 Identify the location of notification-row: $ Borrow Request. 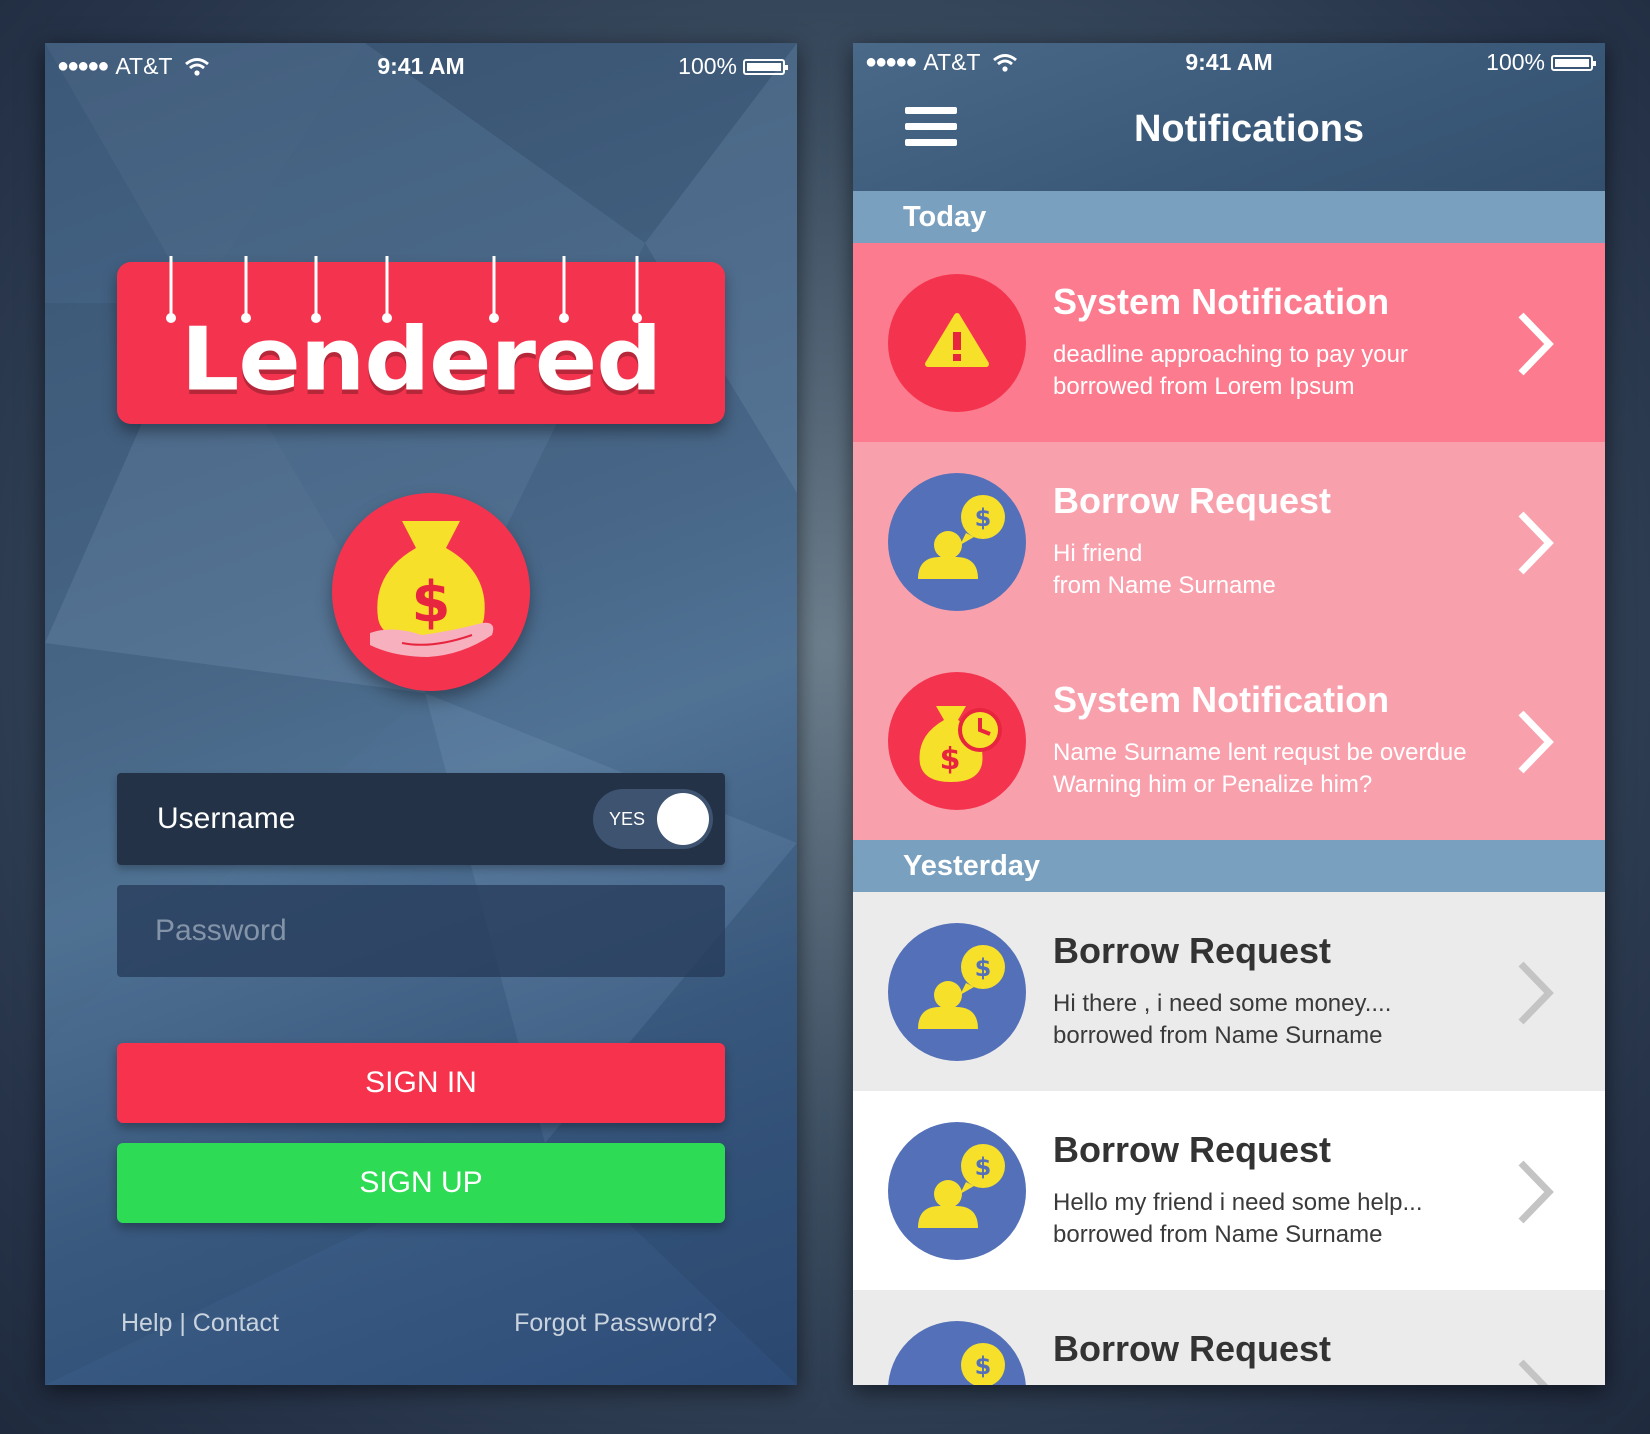
(1229, 1337).